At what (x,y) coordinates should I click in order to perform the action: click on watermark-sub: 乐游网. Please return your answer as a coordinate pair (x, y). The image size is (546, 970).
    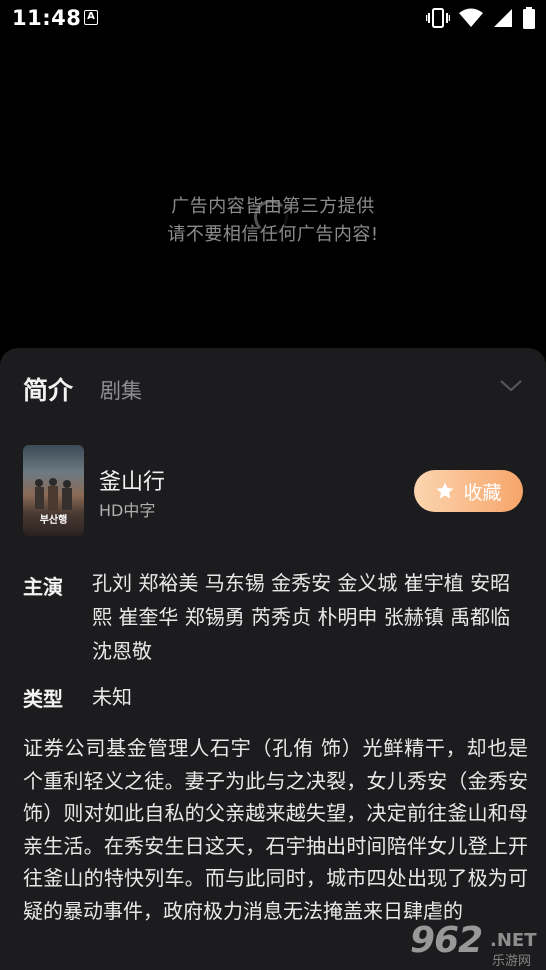
    Looking at the image, I should click on (512, 961).